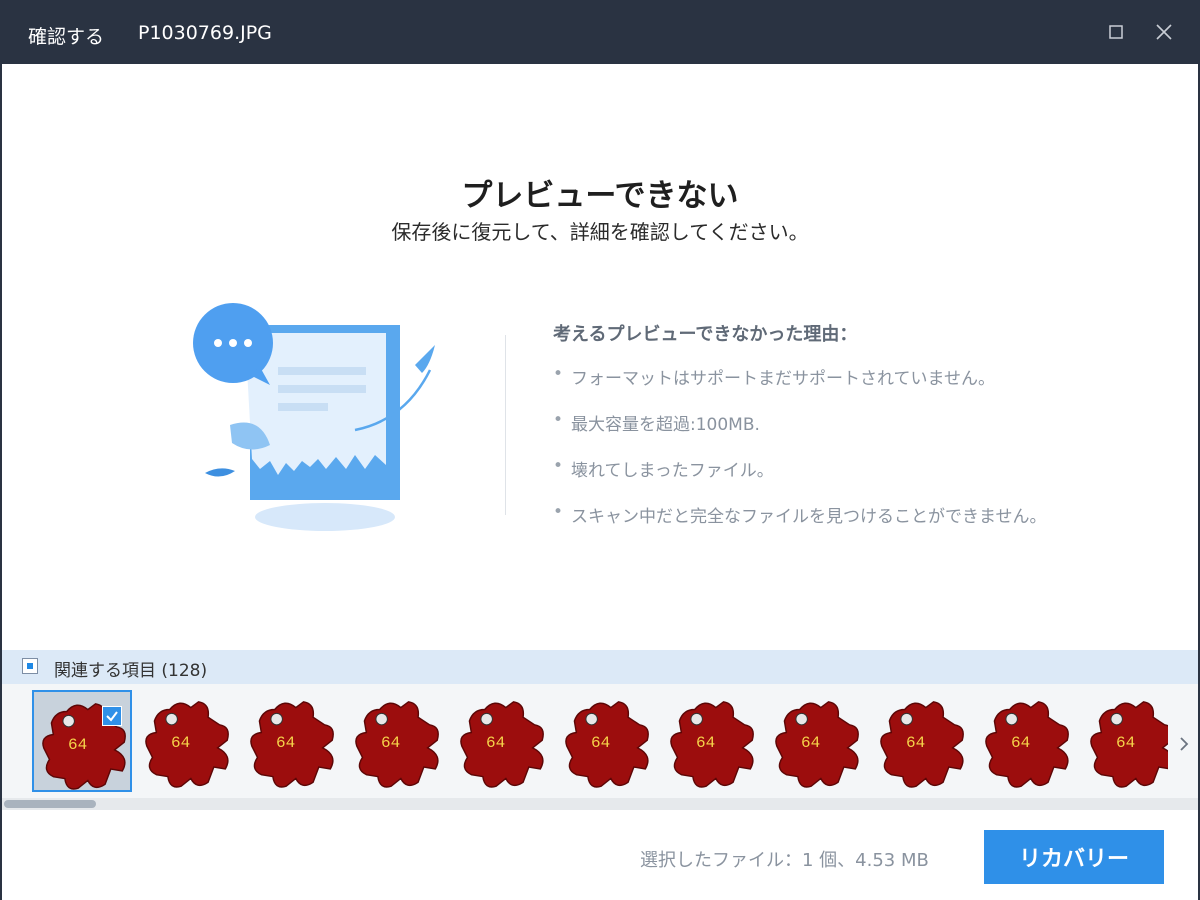 This screenshot has height=900, width=1200. What do you see at coordinates (320, 420) in the screenshot?
I see `no-preview-illustration` at bounding box center [320, 420].